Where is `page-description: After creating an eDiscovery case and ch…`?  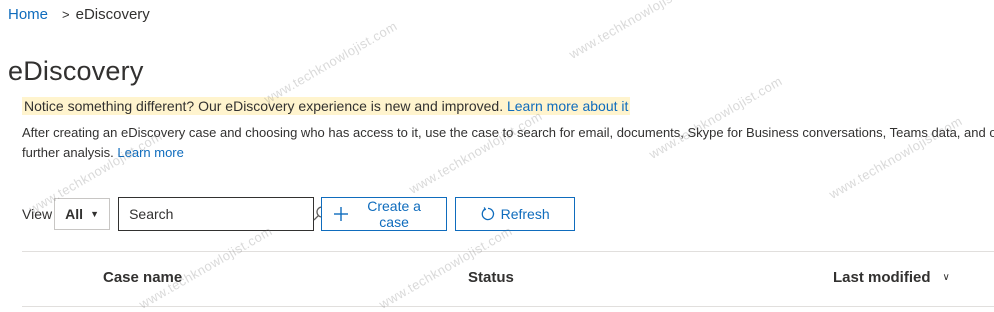 page-description: After creating an eDiscovery case and ch… is located at coordinates (508, 143).